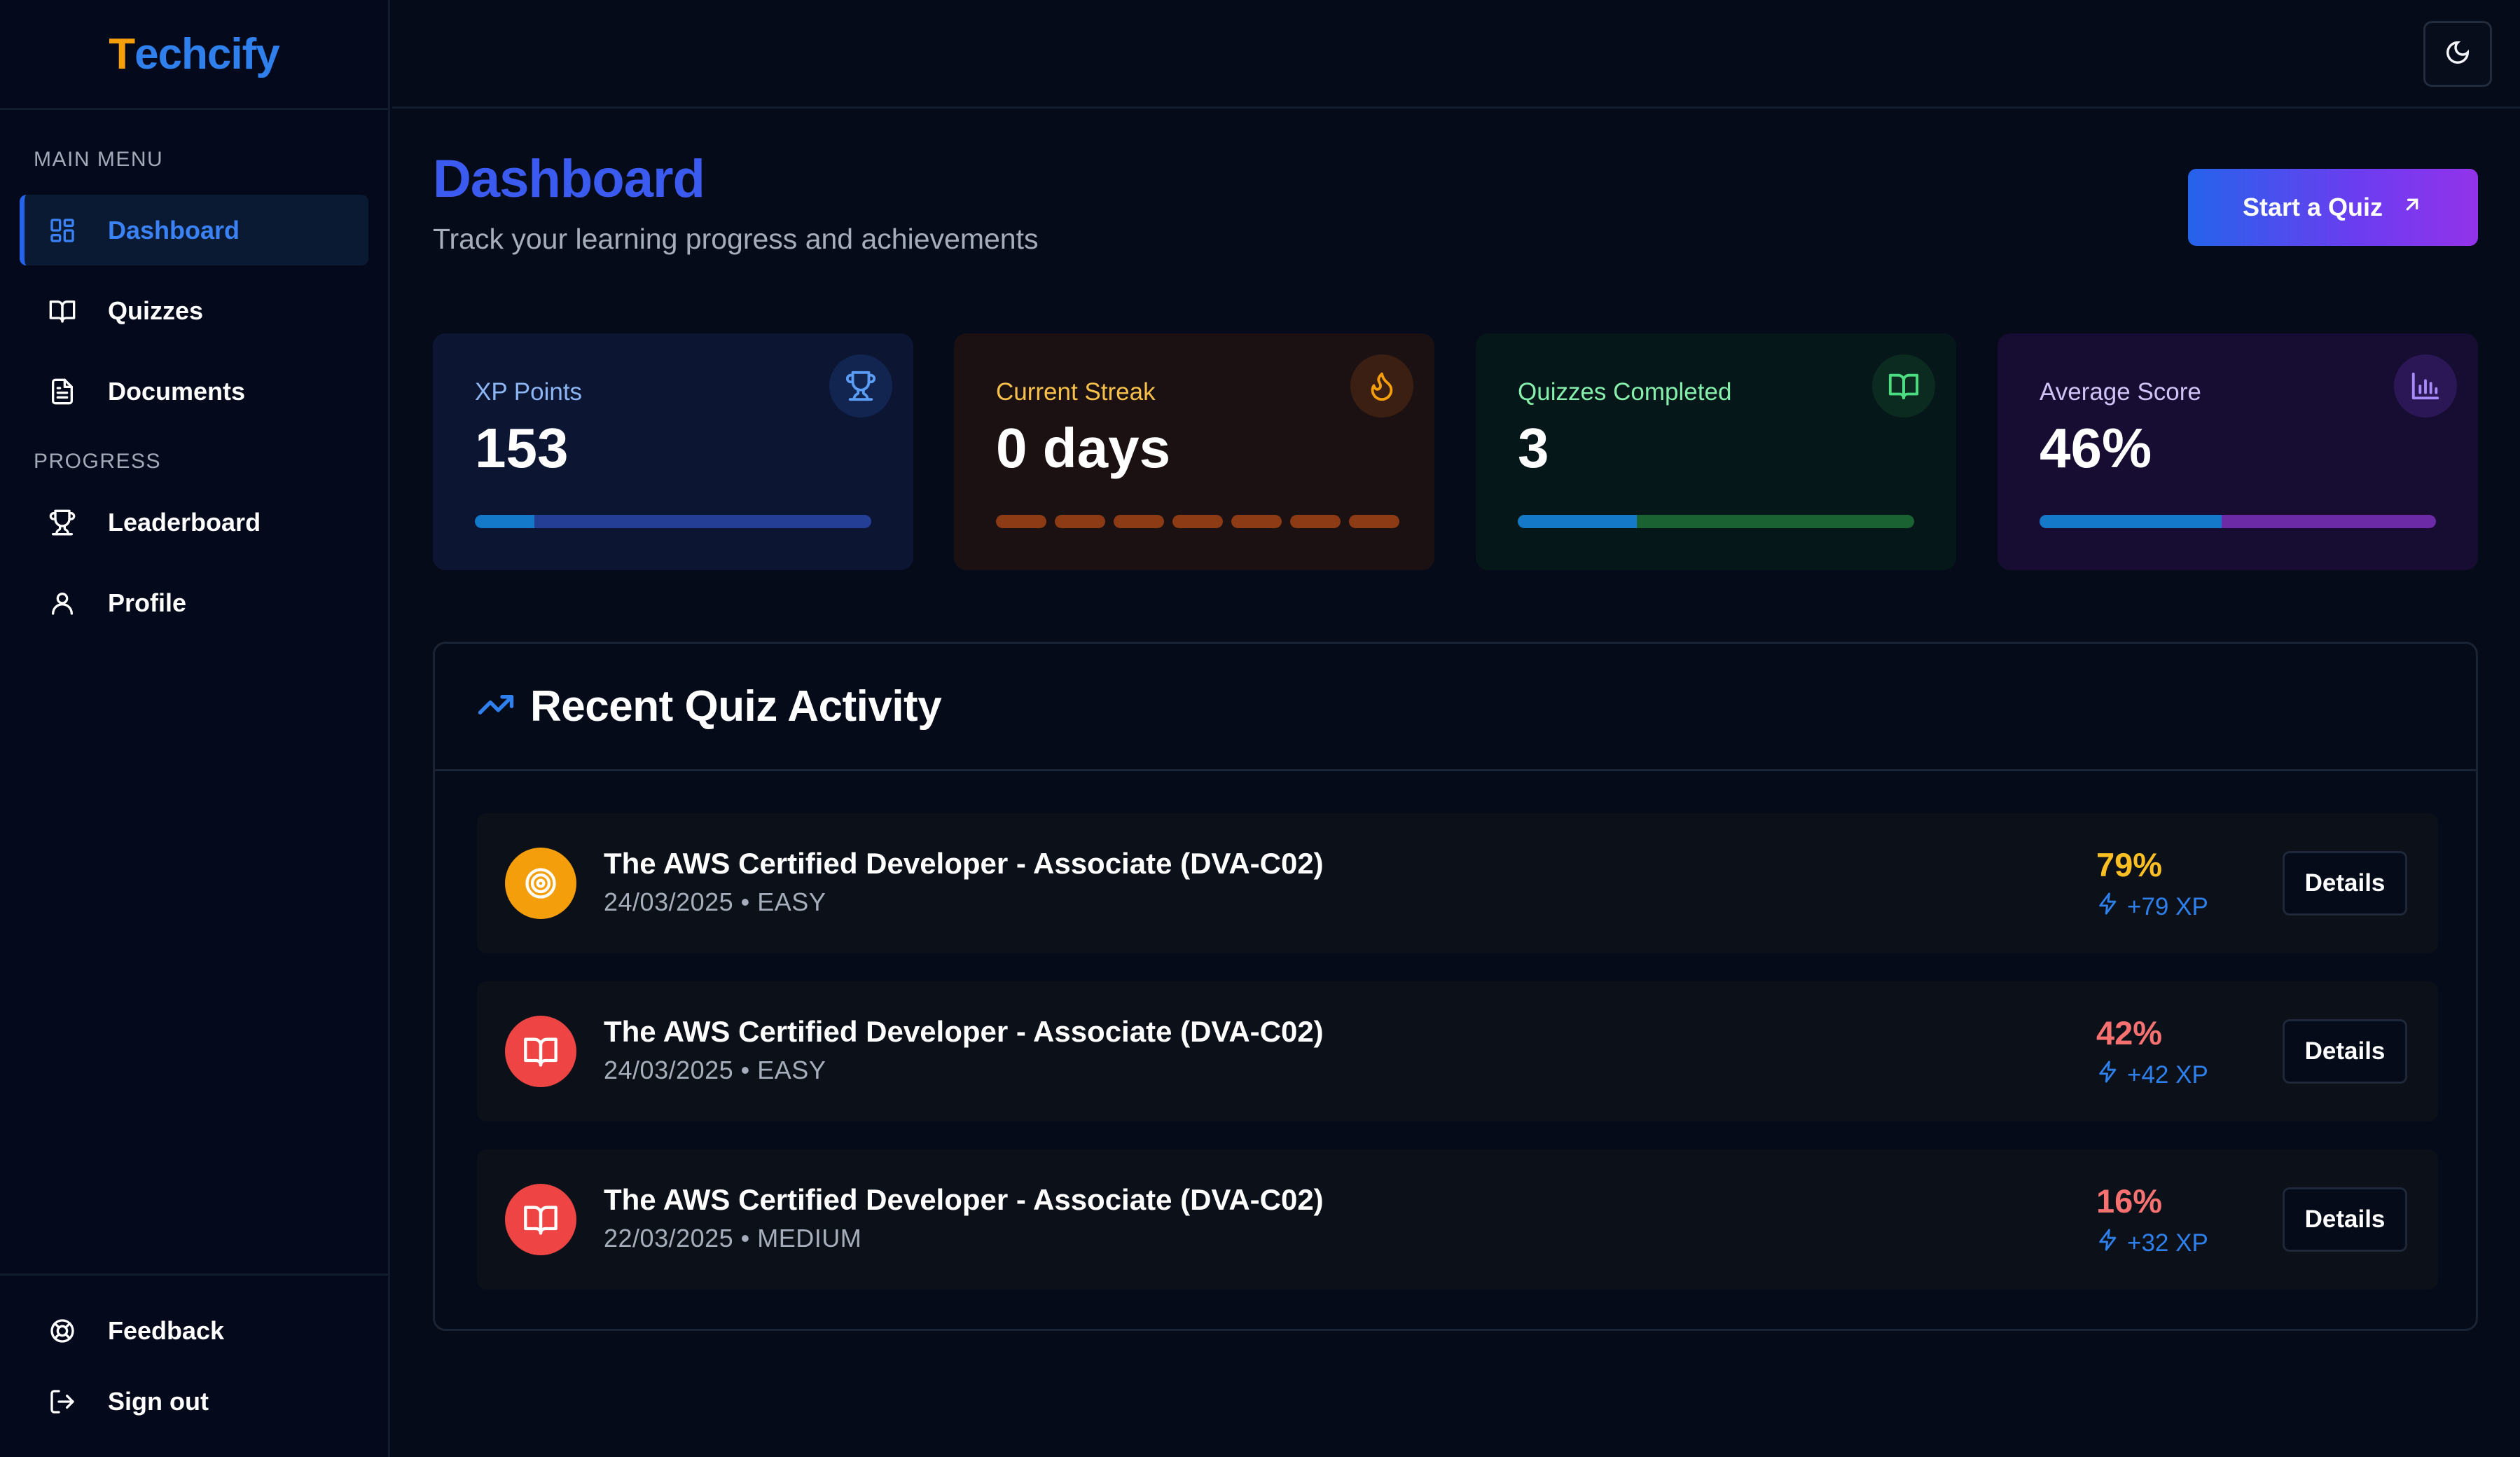 The image size is (2520, 1457). Describe the element at coordinates (62, 1401) in the screenshot. I see `sign-out-icon` at that location.